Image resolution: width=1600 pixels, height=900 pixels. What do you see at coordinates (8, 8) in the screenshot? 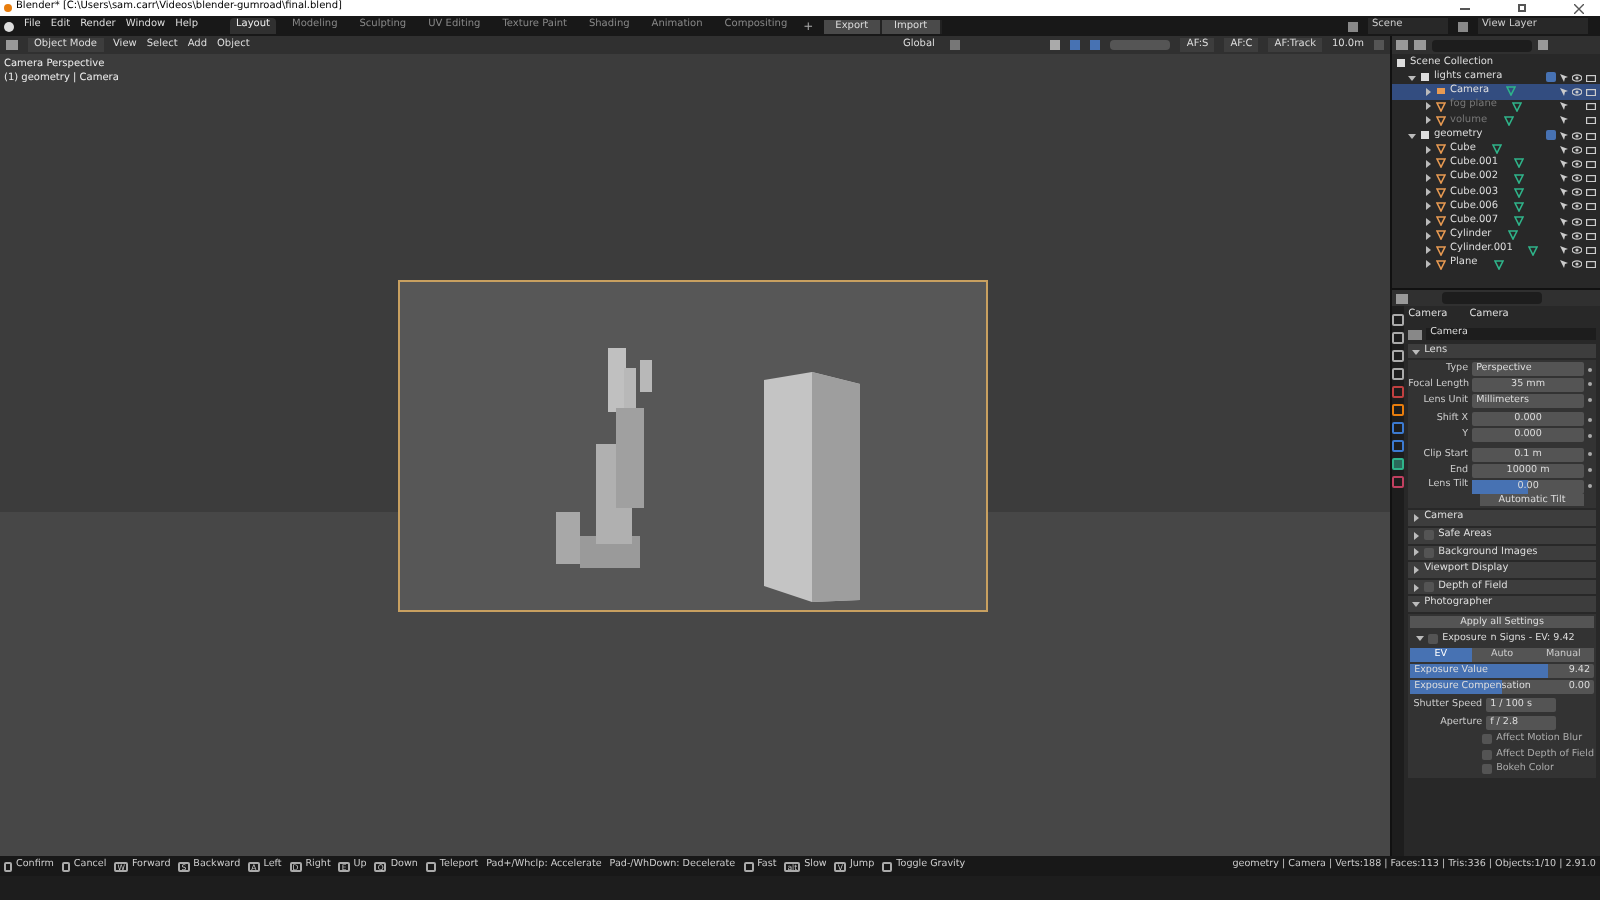
I see `app-logo-icon` at bounding box center [8, 8].